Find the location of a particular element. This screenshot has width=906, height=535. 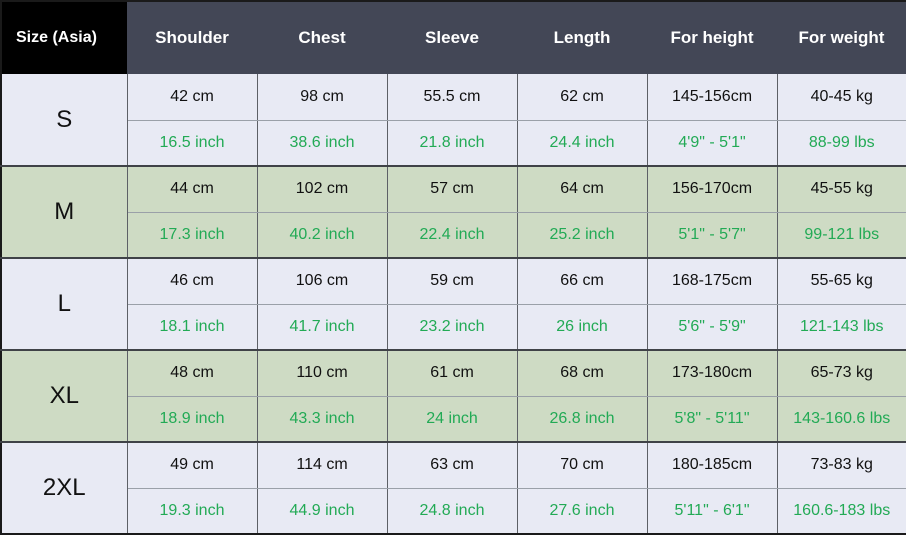

inch-value-cell: 5'1" - 5'7" is located at coordinates (712, 235).